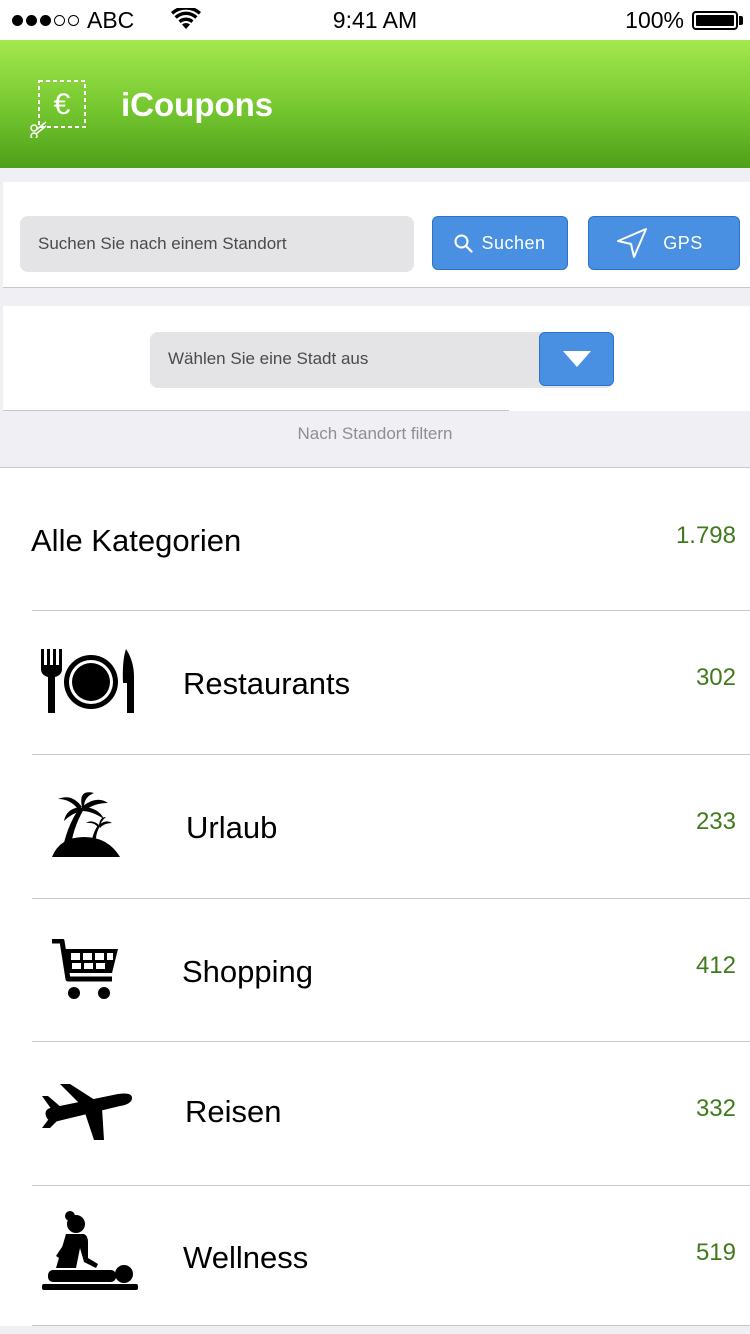 This screenshot has height=1334, width=750. I want to click on category-row-wellness: Wellness 519, so click(375, 1257).